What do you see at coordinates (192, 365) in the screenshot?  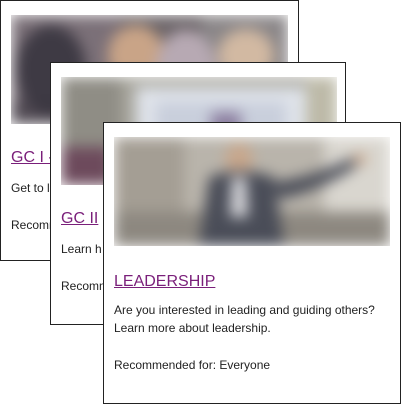 I see `card-recommended: Recommended for: Everyone` at bounding box center [192, 365].